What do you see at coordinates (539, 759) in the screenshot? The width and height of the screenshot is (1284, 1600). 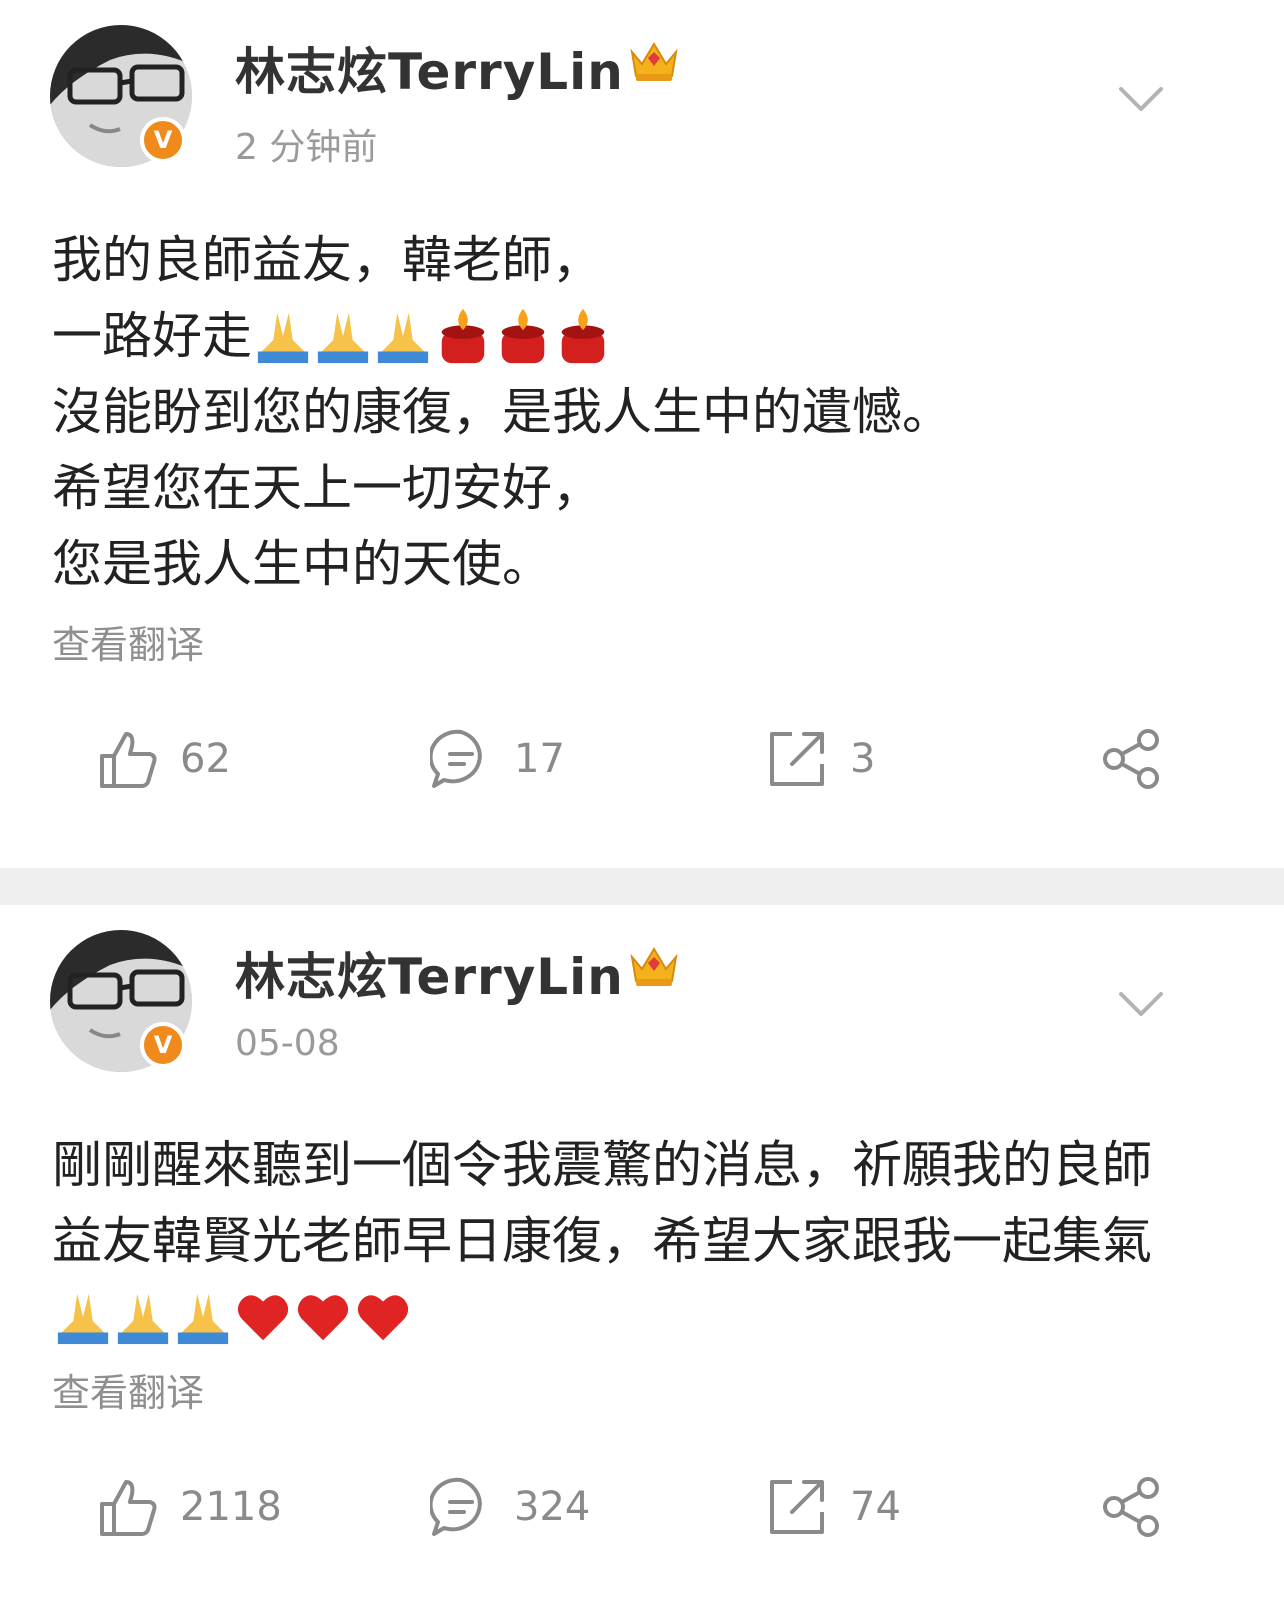 I see `comment-count: 17` at bounding box center [539, 759].